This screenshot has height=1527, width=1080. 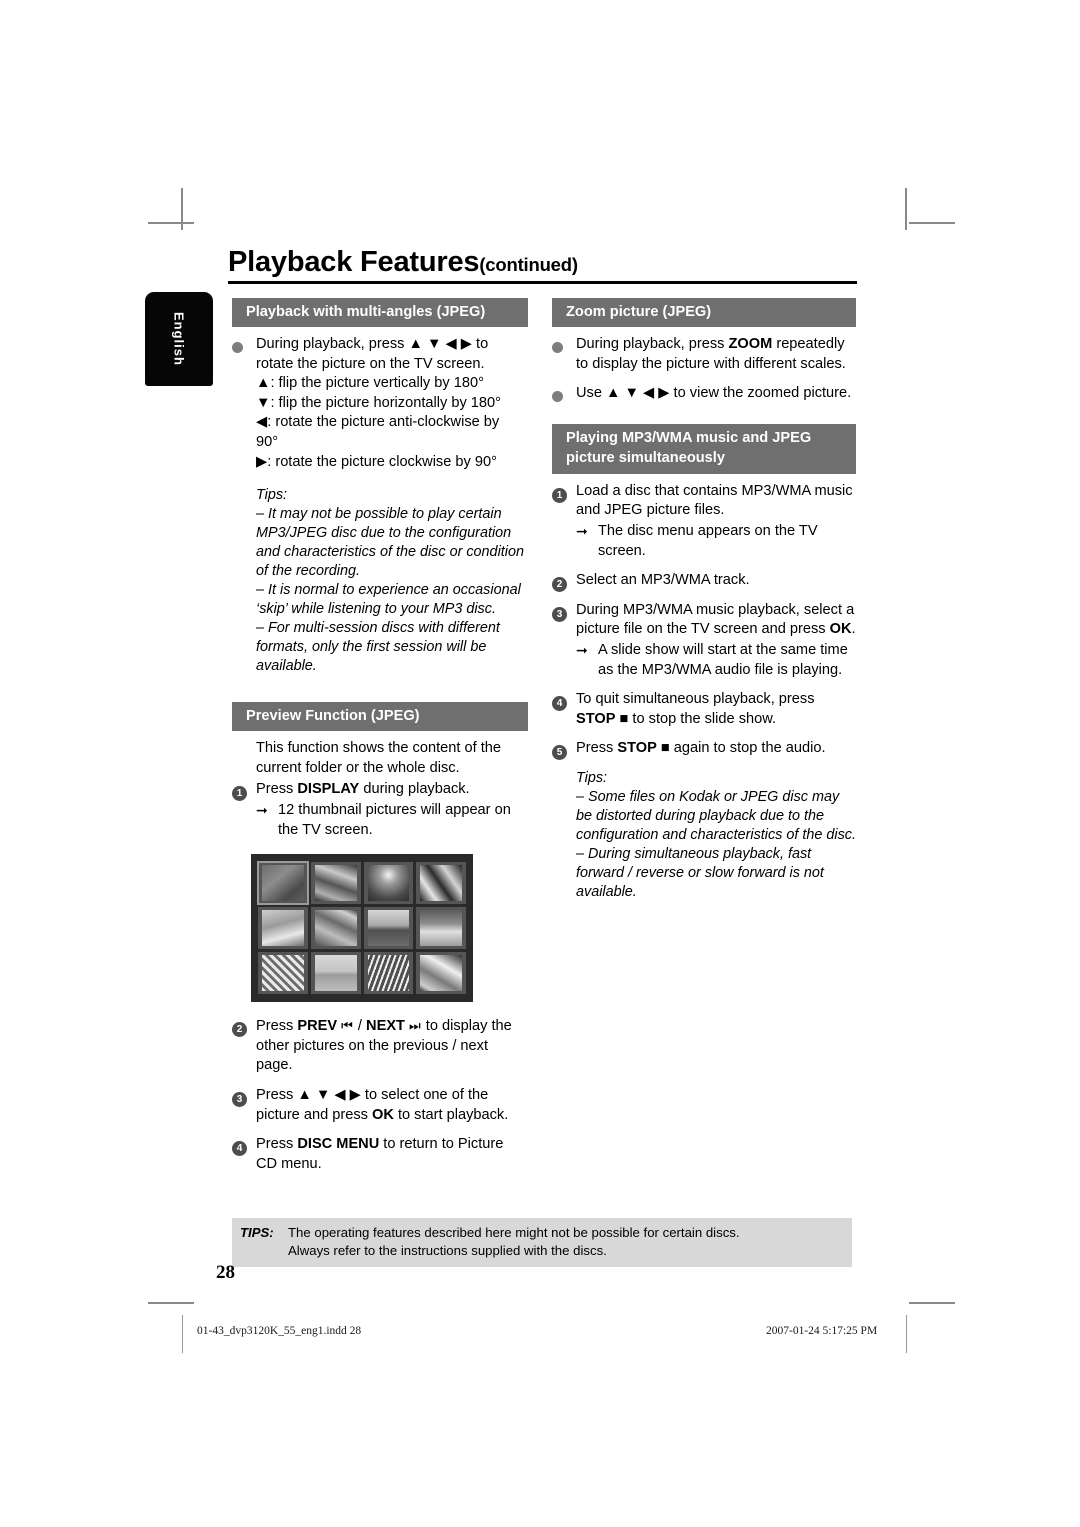 I want to click on r-step-2-text: Select an MP3/WMA track., so click(x=663, y=580).